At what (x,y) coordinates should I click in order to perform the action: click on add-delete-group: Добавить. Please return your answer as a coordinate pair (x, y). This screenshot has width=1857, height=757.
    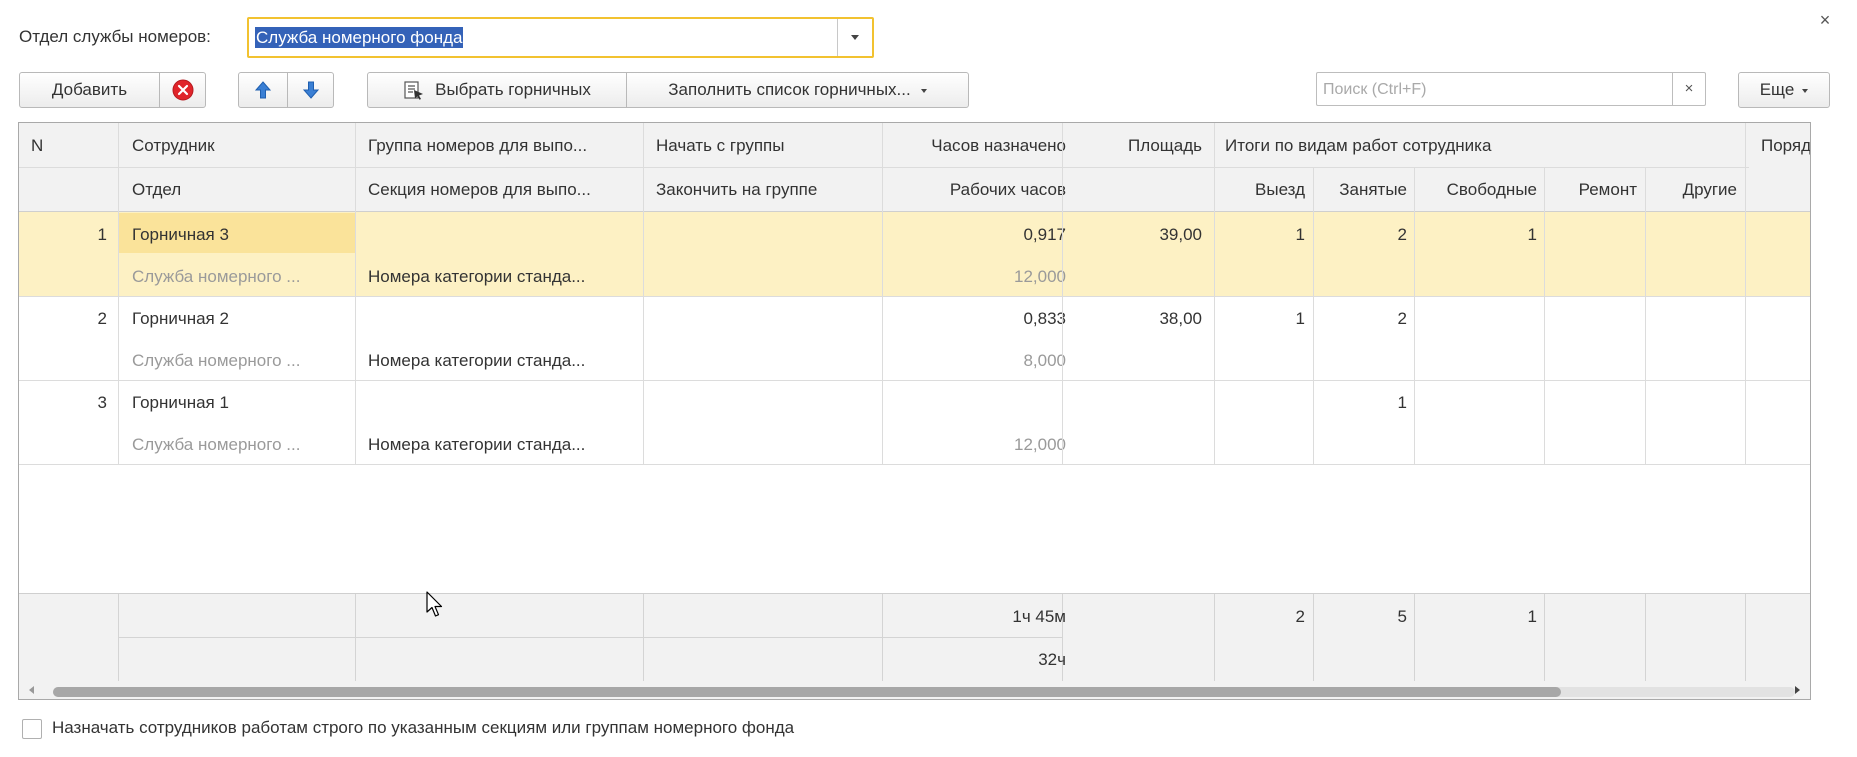
    Looking at the image, I should click on (112, 90).